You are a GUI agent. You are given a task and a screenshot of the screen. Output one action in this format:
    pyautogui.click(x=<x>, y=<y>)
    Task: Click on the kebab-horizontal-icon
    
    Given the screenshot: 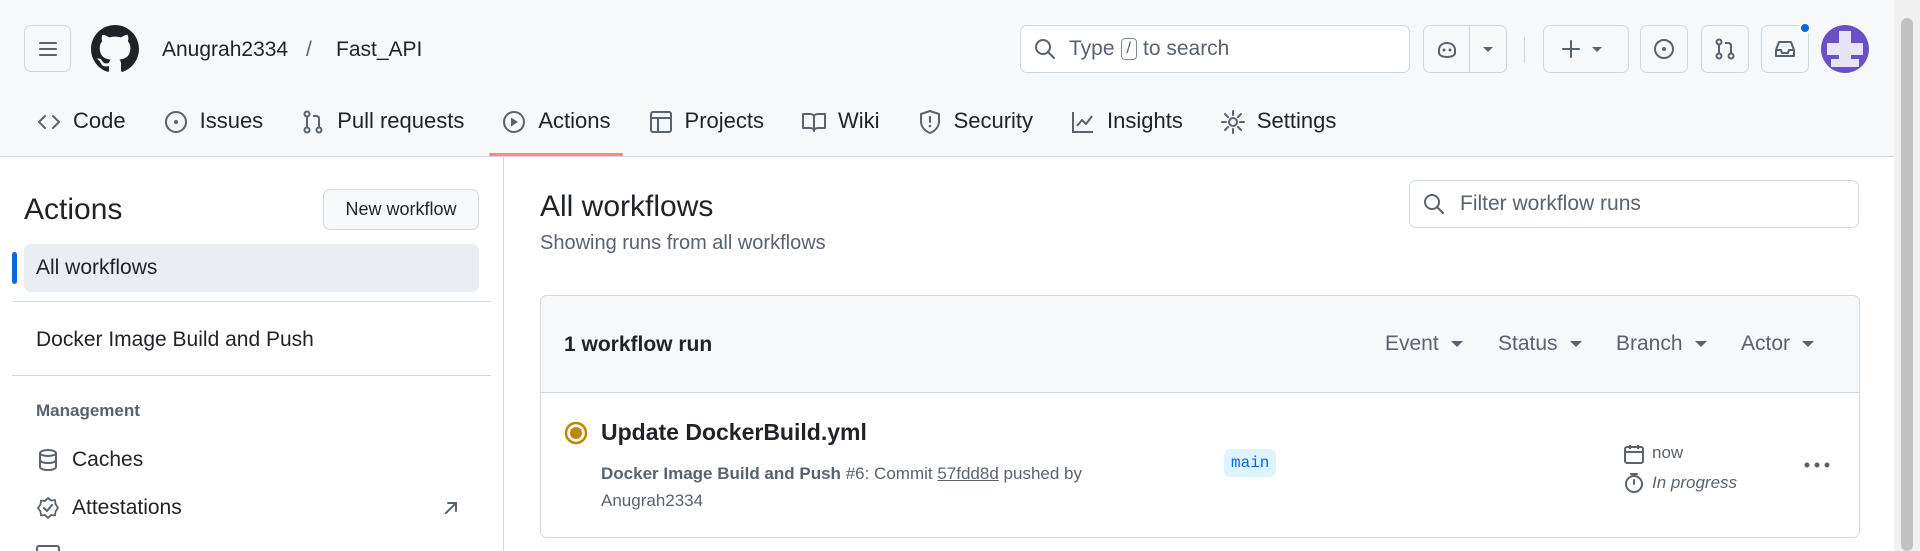 What is the action you would take?
    pyautogui.click(x=1817, y=465)
    